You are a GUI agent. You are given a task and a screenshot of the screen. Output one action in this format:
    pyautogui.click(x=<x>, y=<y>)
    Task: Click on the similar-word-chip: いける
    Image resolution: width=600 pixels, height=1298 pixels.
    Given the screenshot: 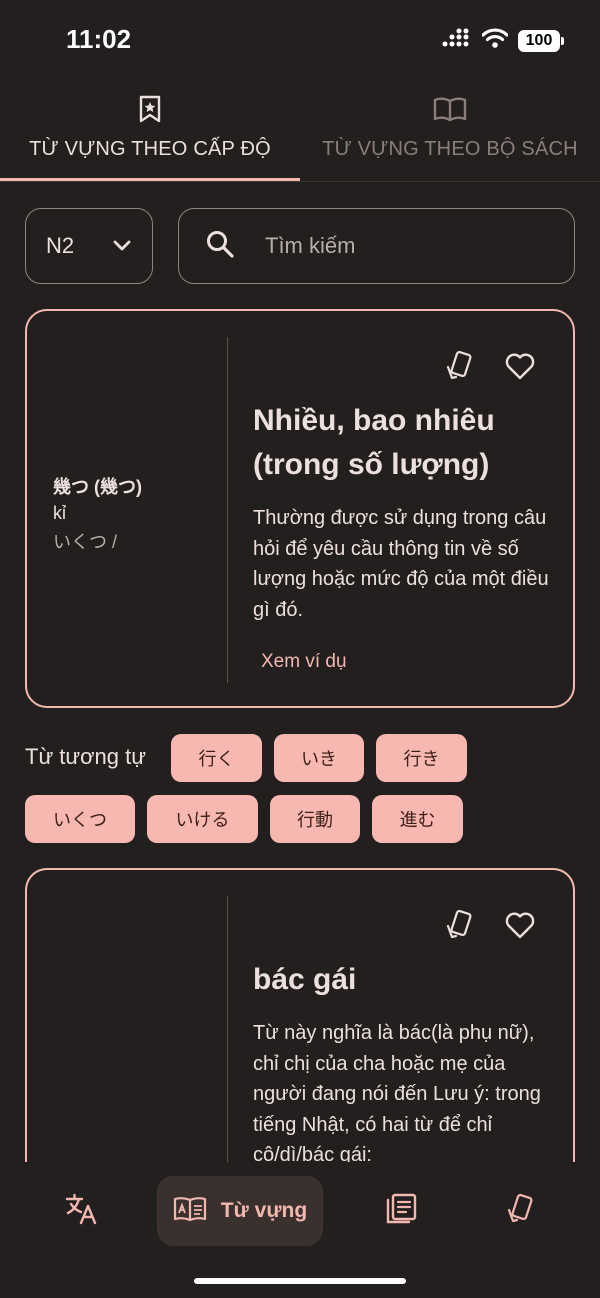 What is the action you would take?
    pyautogui.click(x=202, y=819)
    